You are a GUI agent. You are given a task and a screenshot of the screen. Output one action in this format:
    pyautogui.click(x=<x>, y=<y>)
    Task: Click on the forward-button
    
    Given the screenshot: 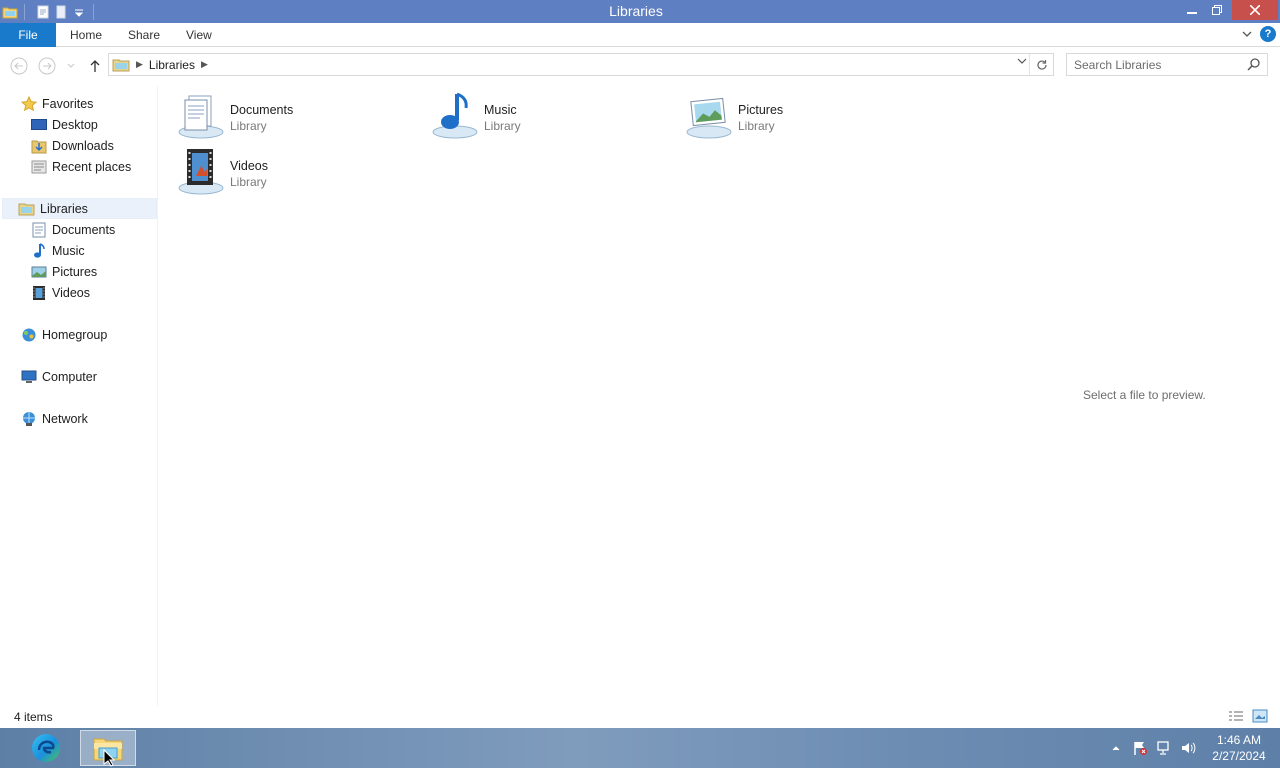 What is the action you would take?
    pyautogui.click(x=47, y=66)
    